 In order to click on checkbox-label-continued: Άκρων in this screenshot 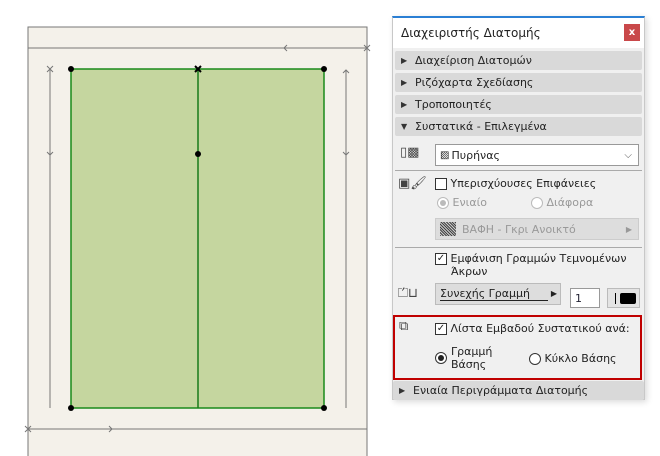, I will do `click(469, 271)`.